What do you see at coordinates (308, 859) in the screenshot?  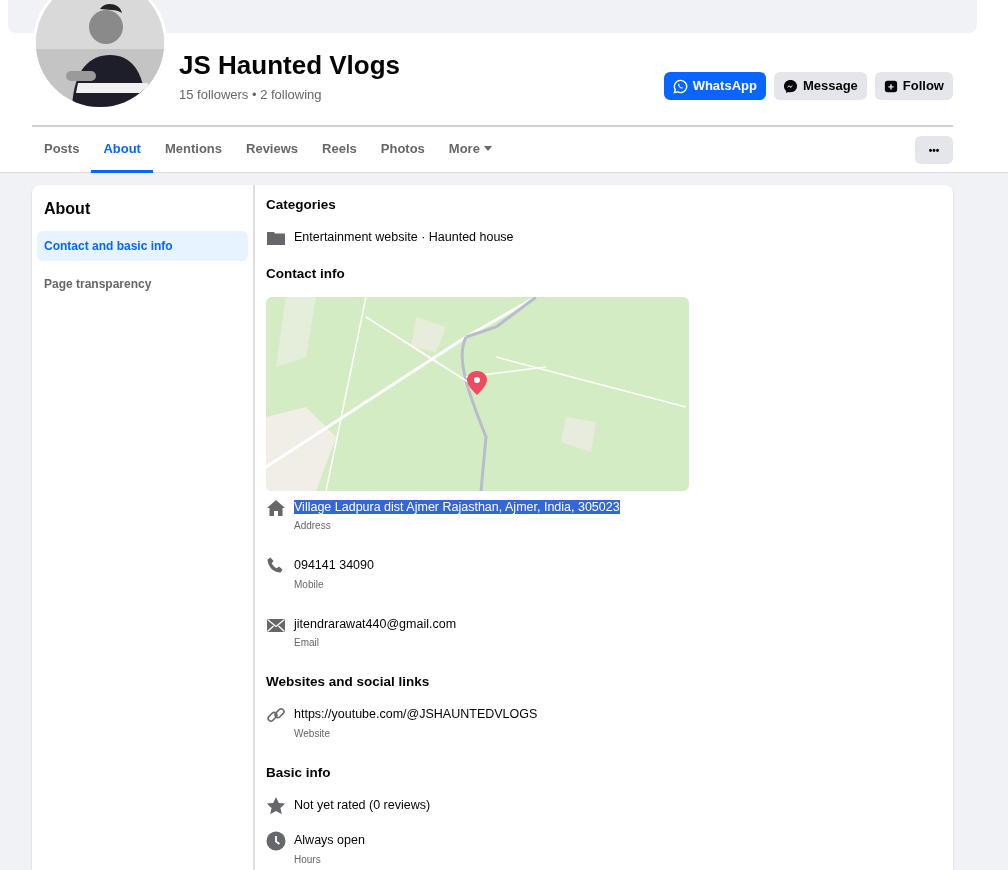 I see `info-caption: Hours` at bounding box center [308, 859].